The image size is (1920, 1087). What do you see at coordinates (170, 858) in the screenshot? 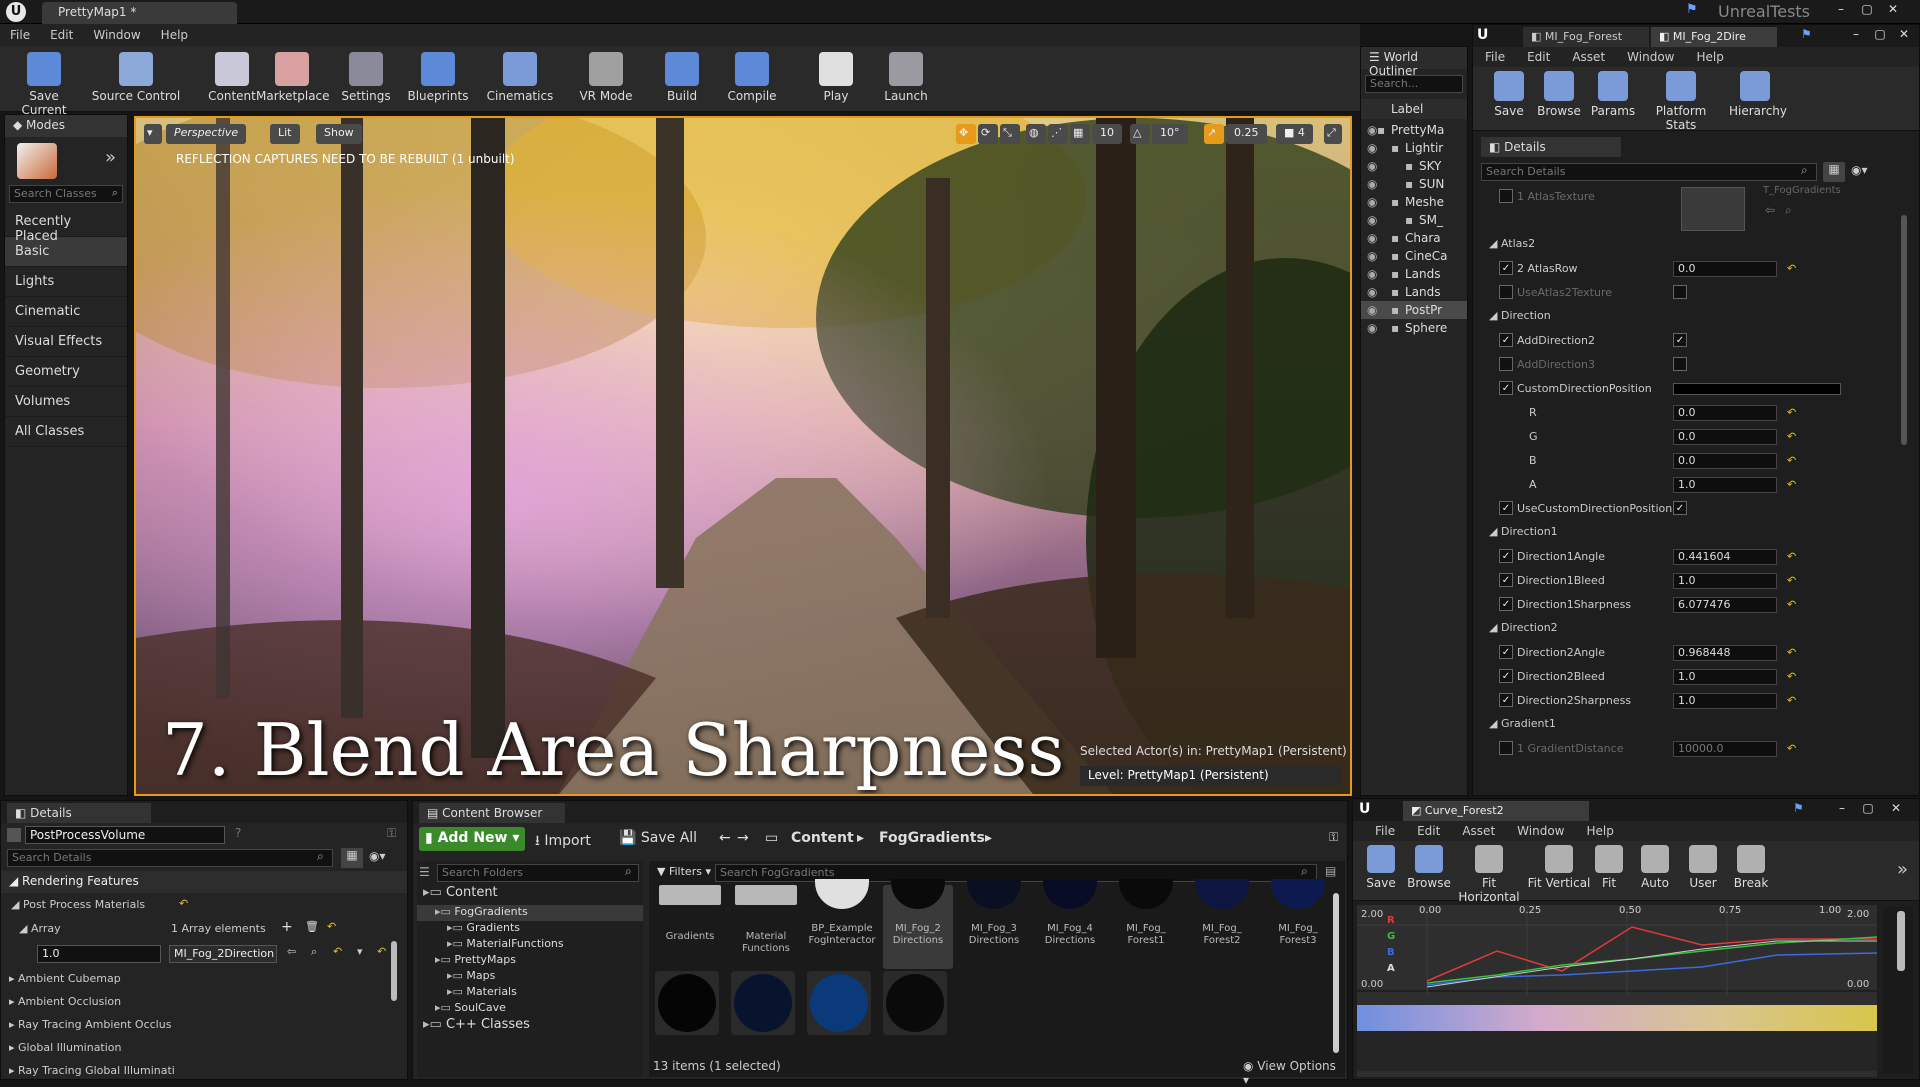
I see `details-search-input: Search Details` at bounding box center [170, 858].